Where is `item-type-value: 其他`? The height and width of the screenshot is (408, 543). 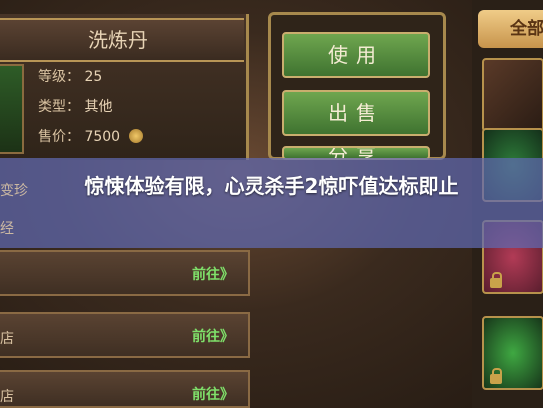
item-type-value: 其他 is located at coordinates (98, 107).